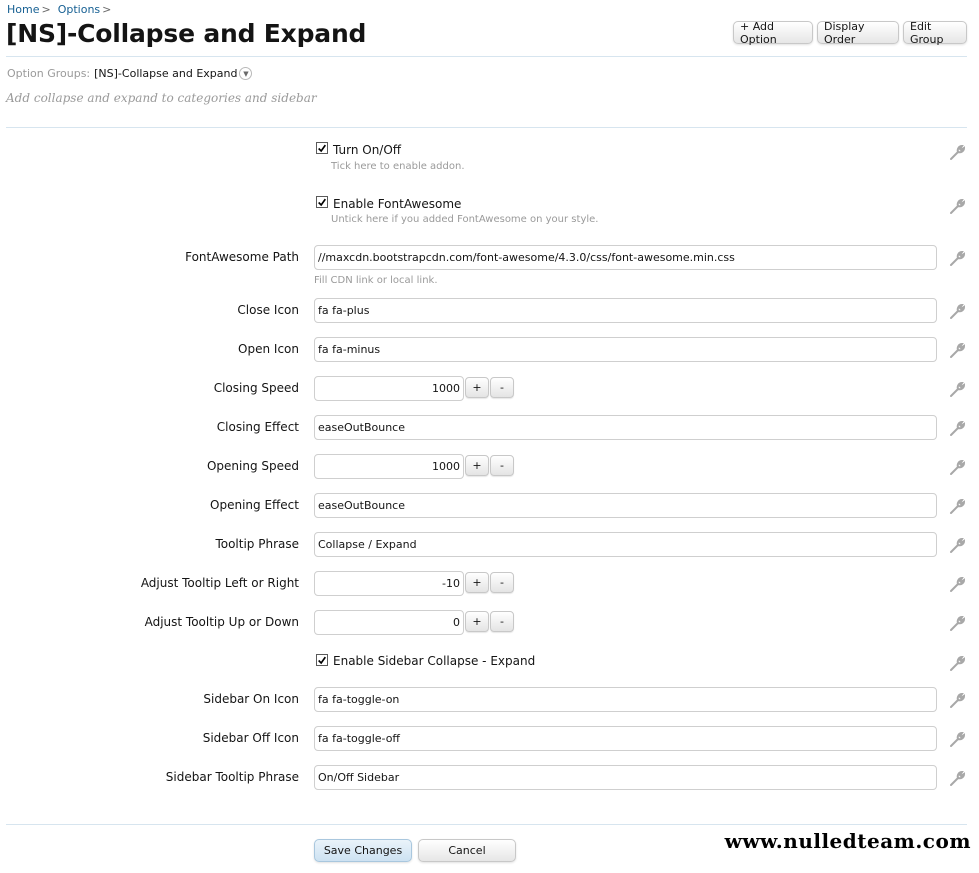  I want to click on tooltip-left-right-label: Adjust Tooltip Left or Right, so click(219, 583).